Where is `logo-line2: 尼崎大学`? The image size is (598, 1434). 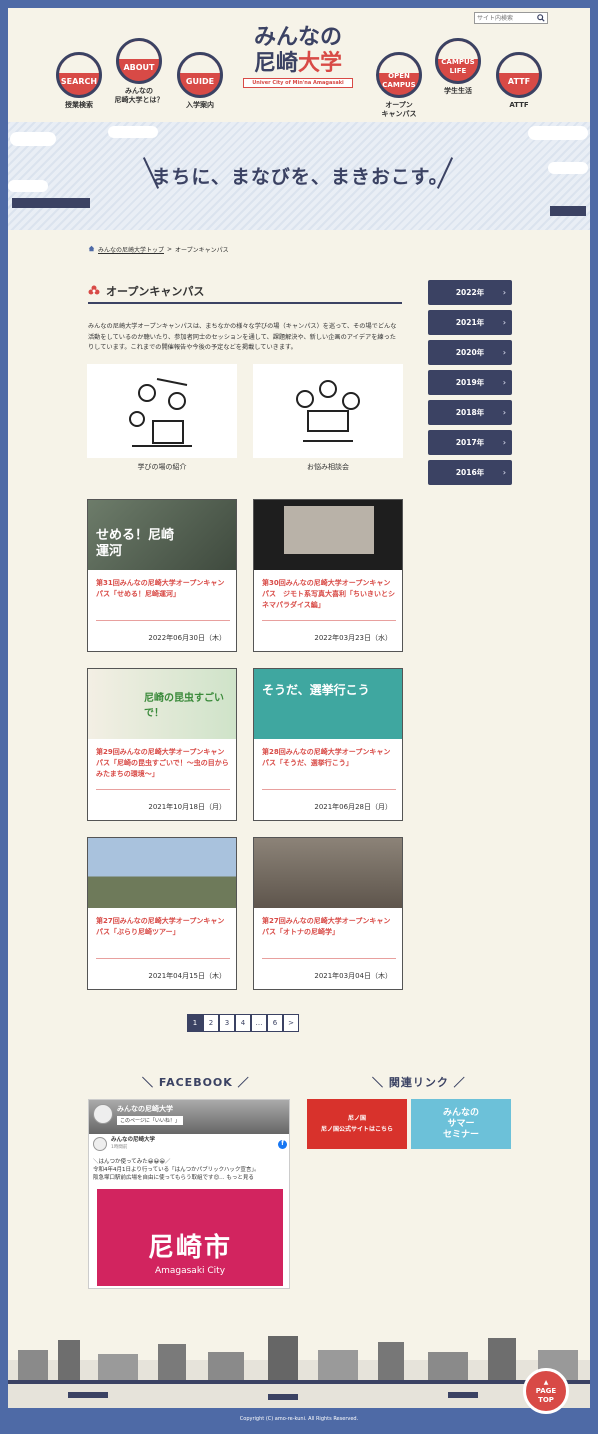 logo-line2: 尼崎大学 is located at coordinates (298, 63).